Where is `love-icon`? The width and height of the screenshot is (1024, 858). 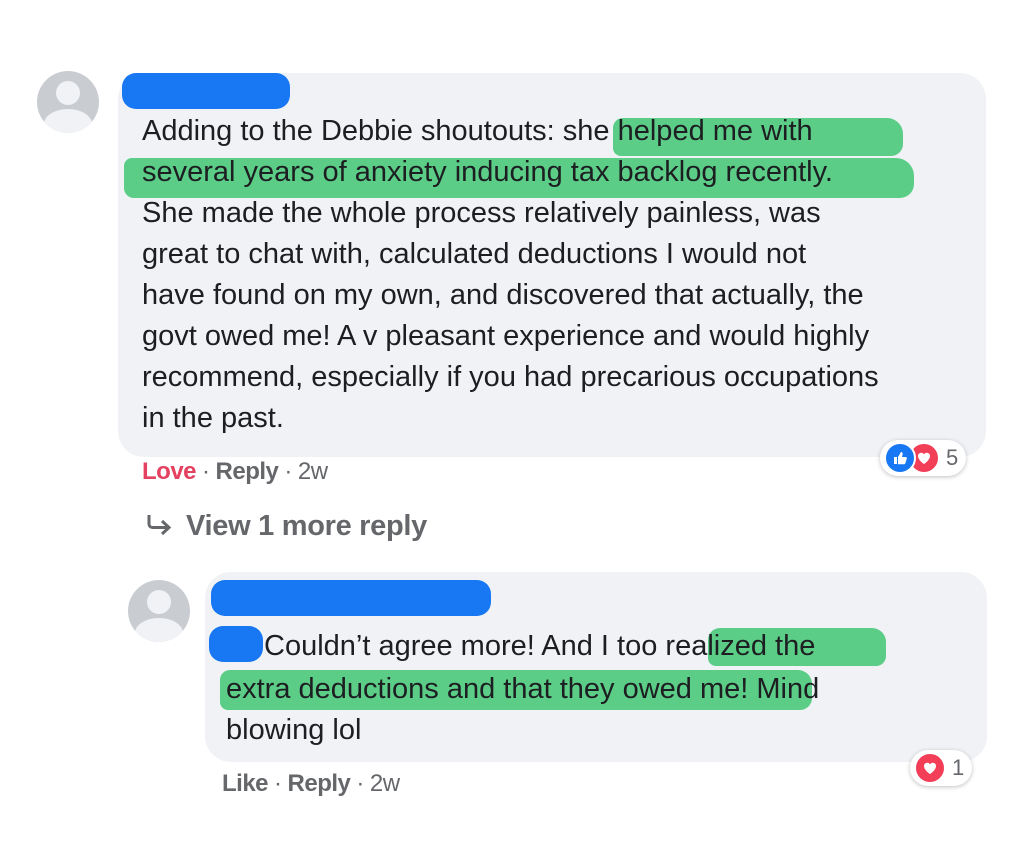
love-icon is located at coordinates (930, 768).